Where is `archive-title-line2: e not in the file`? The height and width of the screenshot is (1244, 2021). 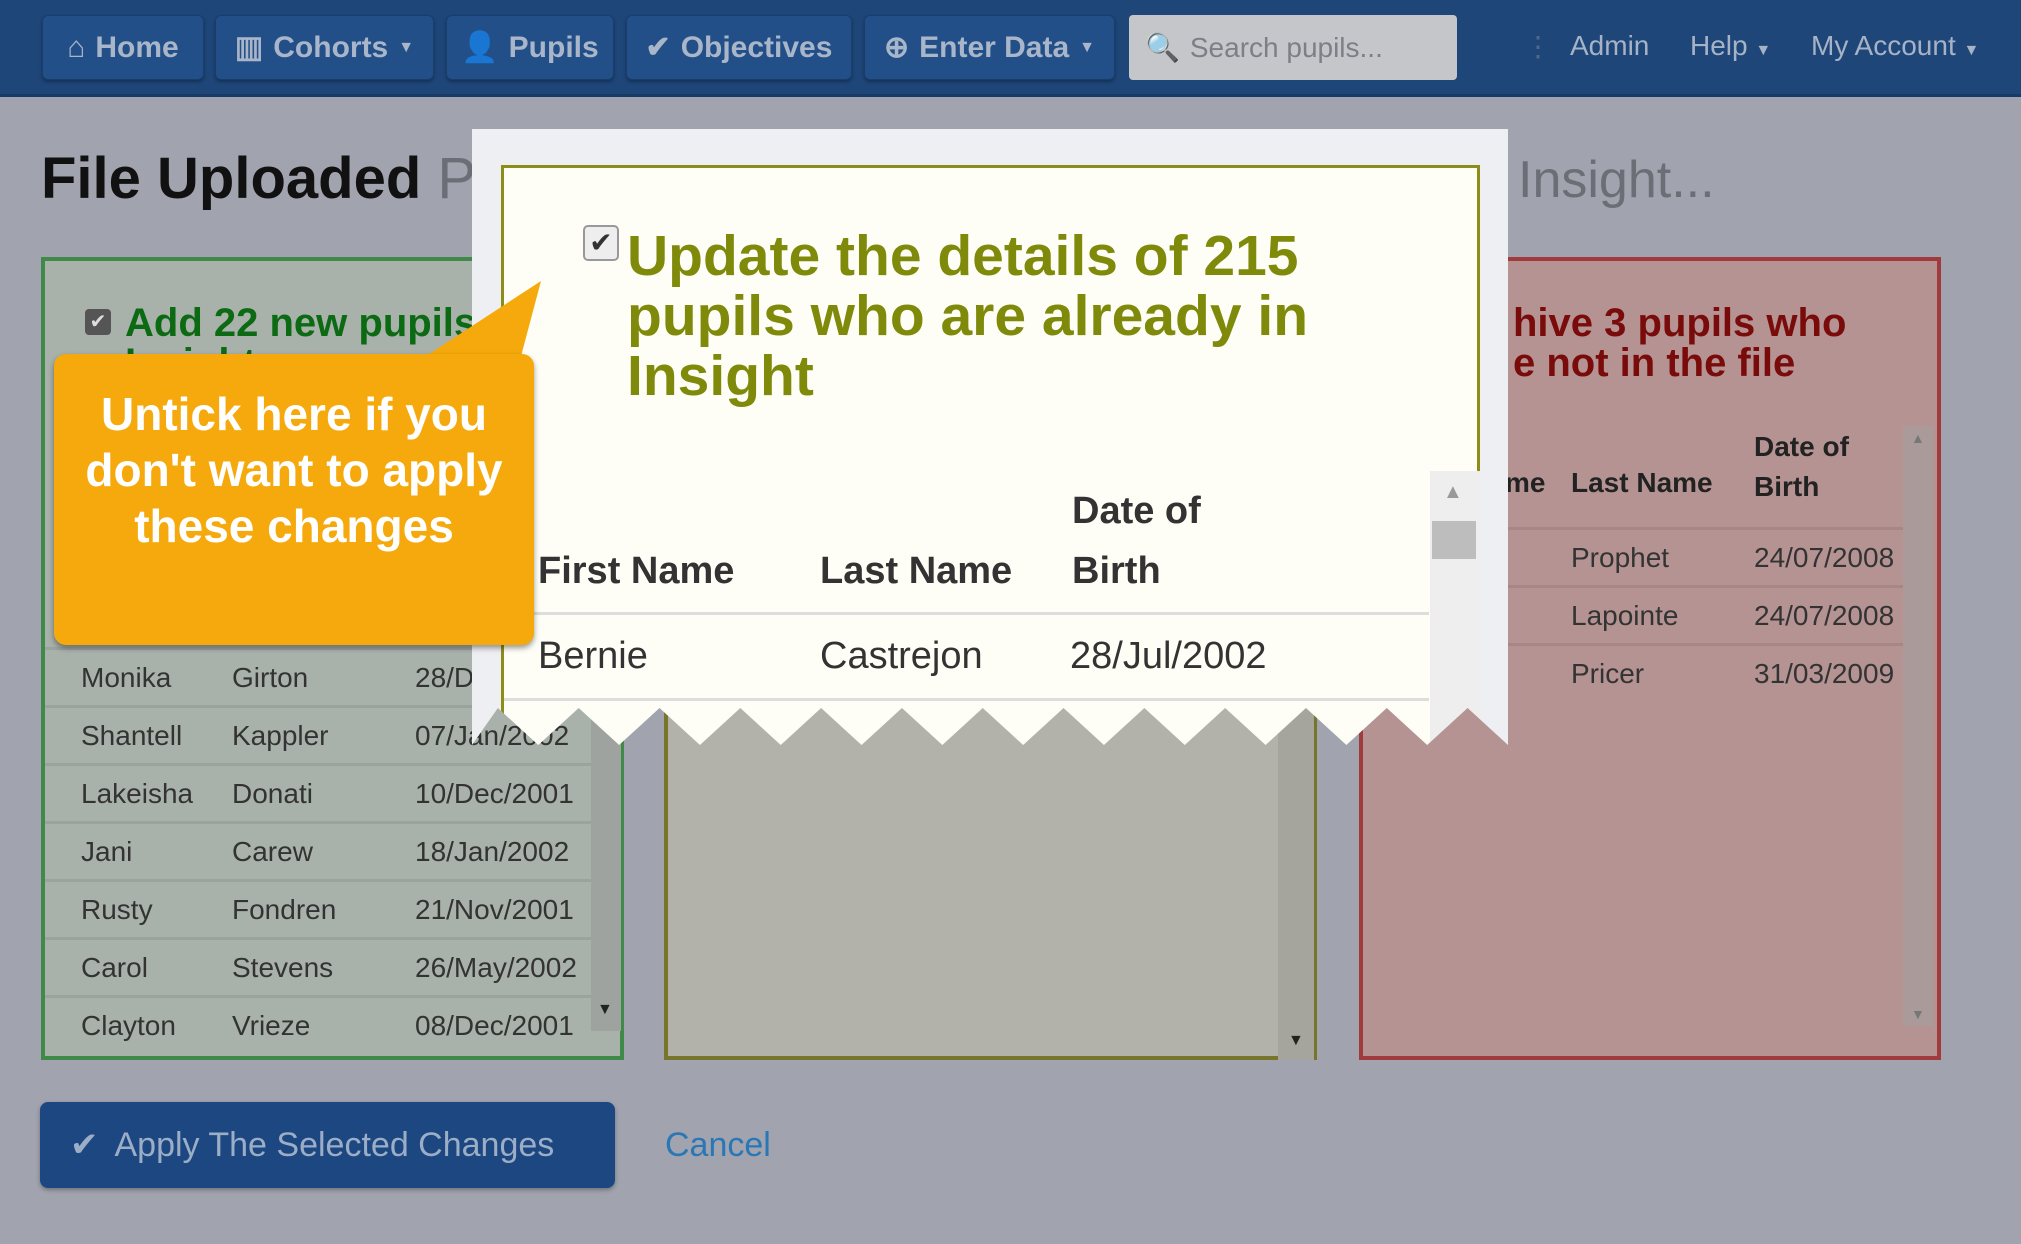 archive-title-line2: e not in the file is located at coordinates (1654, 363).